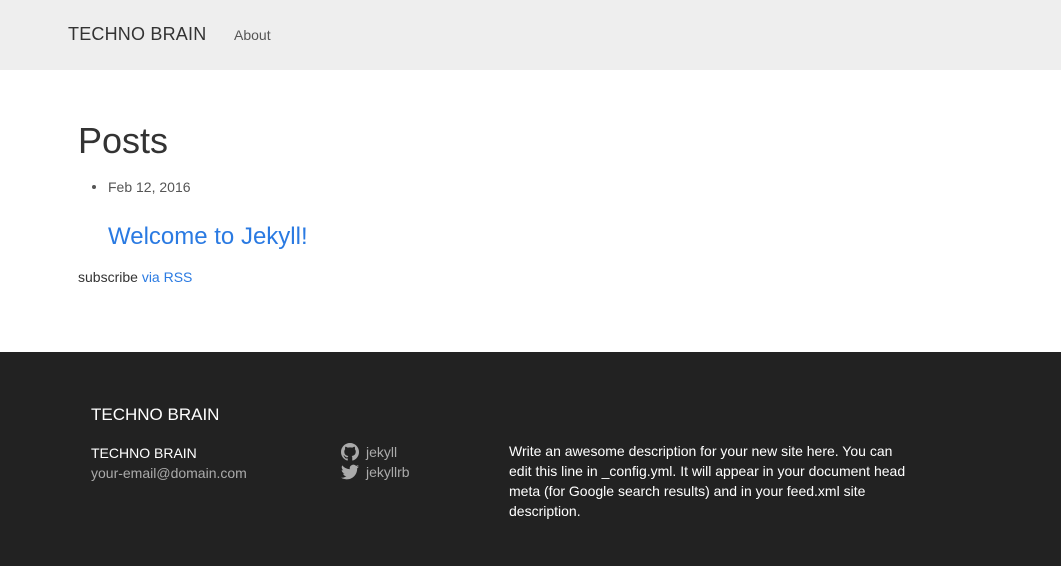  Describe the element at coordinates (350, 452) in the screenshot. I see `github-icon` at that location.